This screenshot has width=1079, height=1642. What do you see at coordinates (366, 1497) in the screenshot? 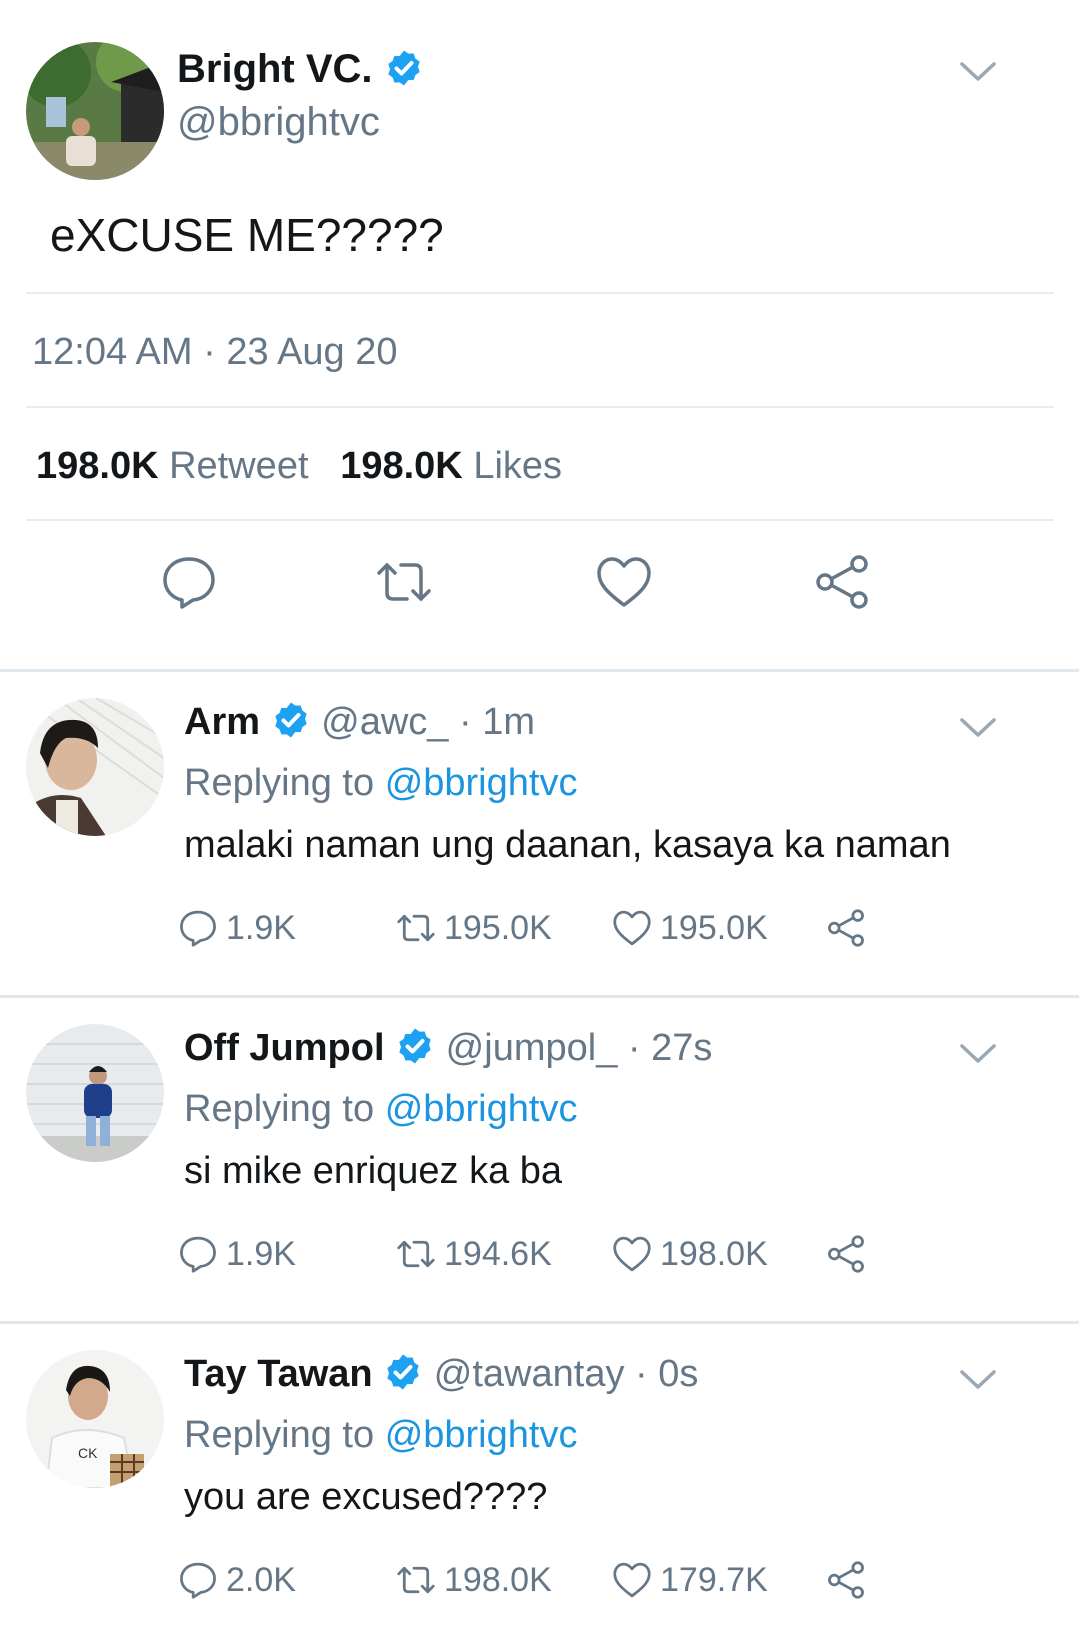
I see `reply-text: you are excused????` at bounding box center [366, 1497].